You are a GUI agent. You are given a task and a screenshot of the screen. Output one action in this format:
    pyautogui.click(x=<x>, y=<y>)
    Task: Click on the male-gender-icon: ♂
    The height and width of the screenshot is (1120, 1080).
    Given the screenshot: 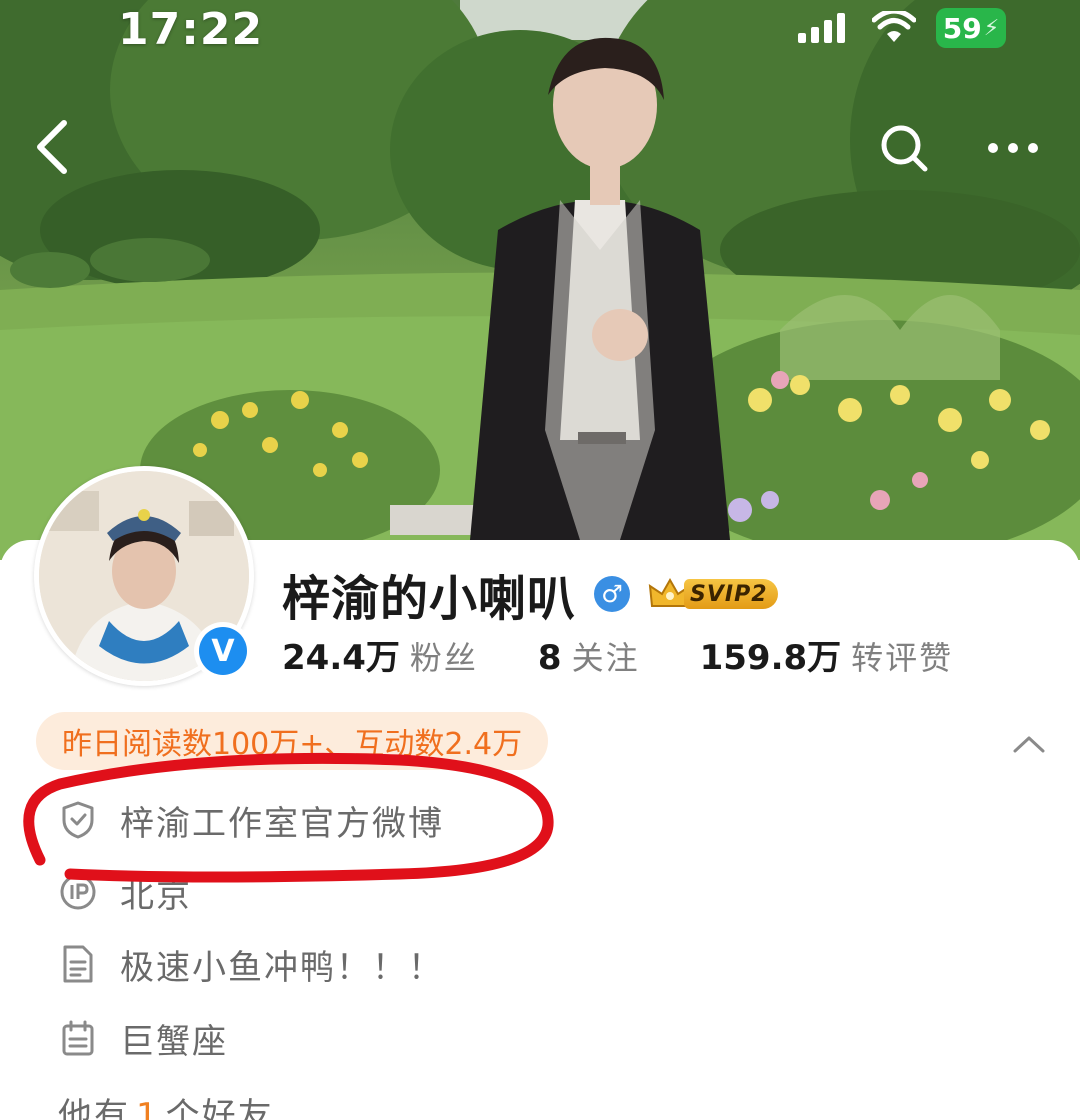 What is the action you would take?
    pyautogui.click(x=612, y=594)
    